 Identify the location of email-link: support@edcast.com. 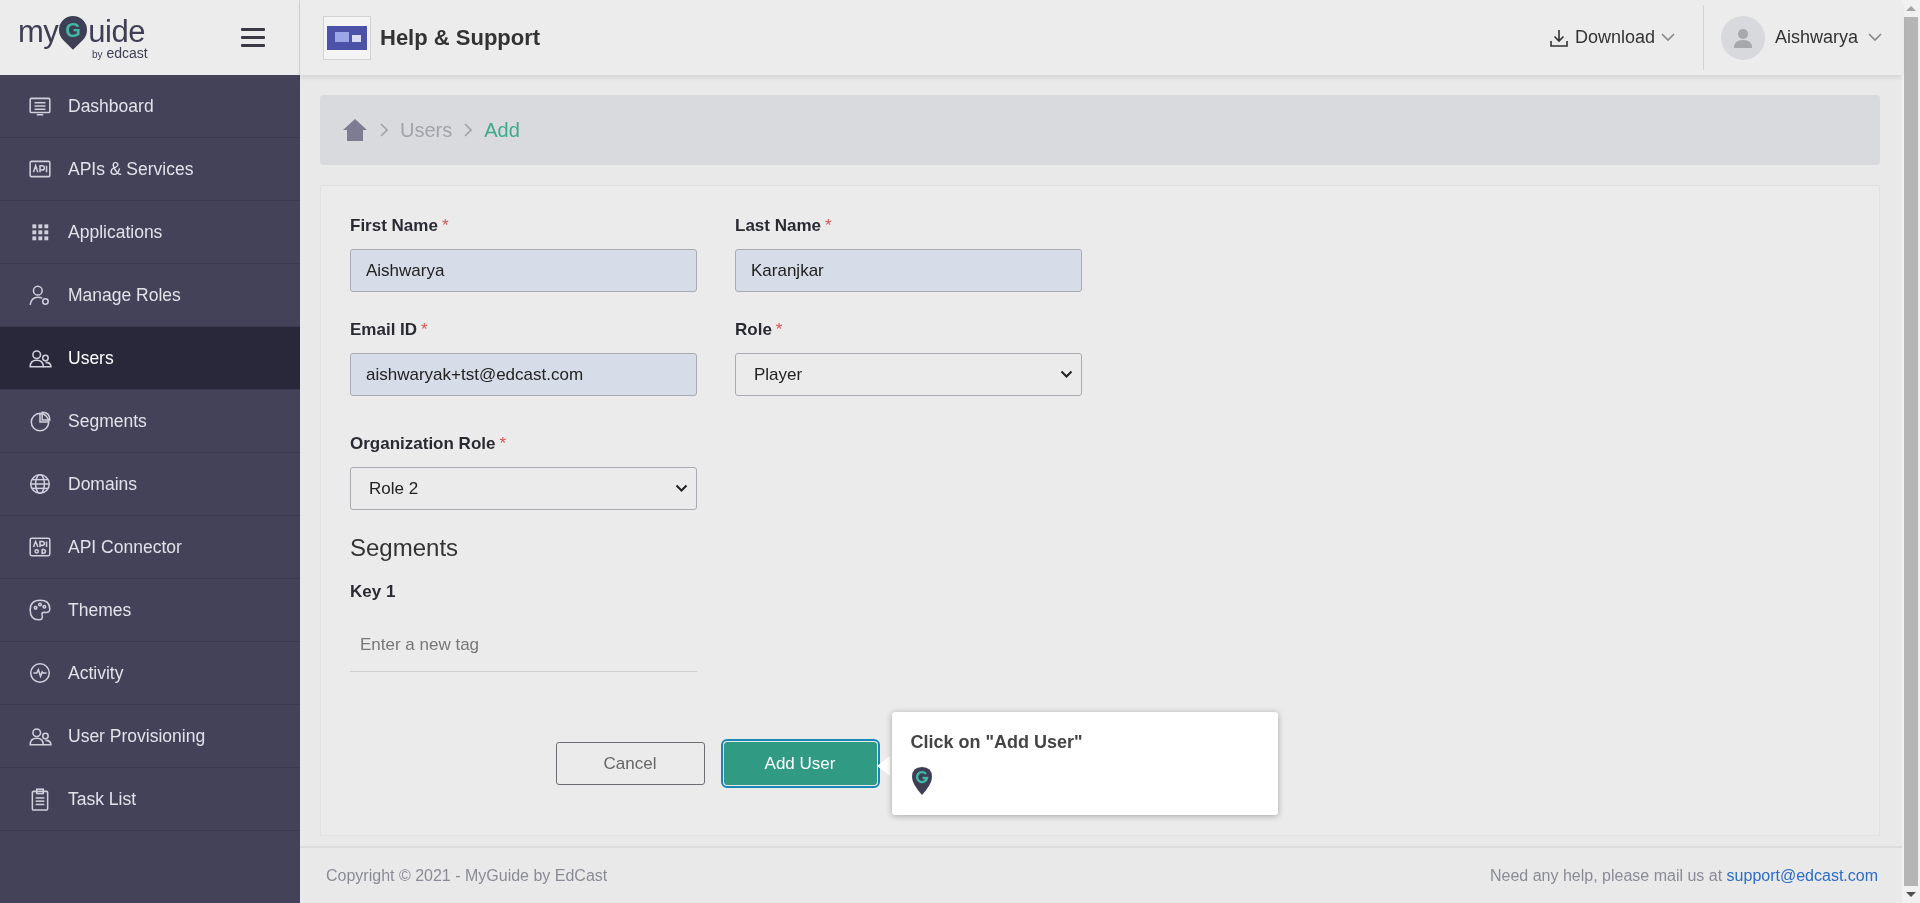
(1802, 875).